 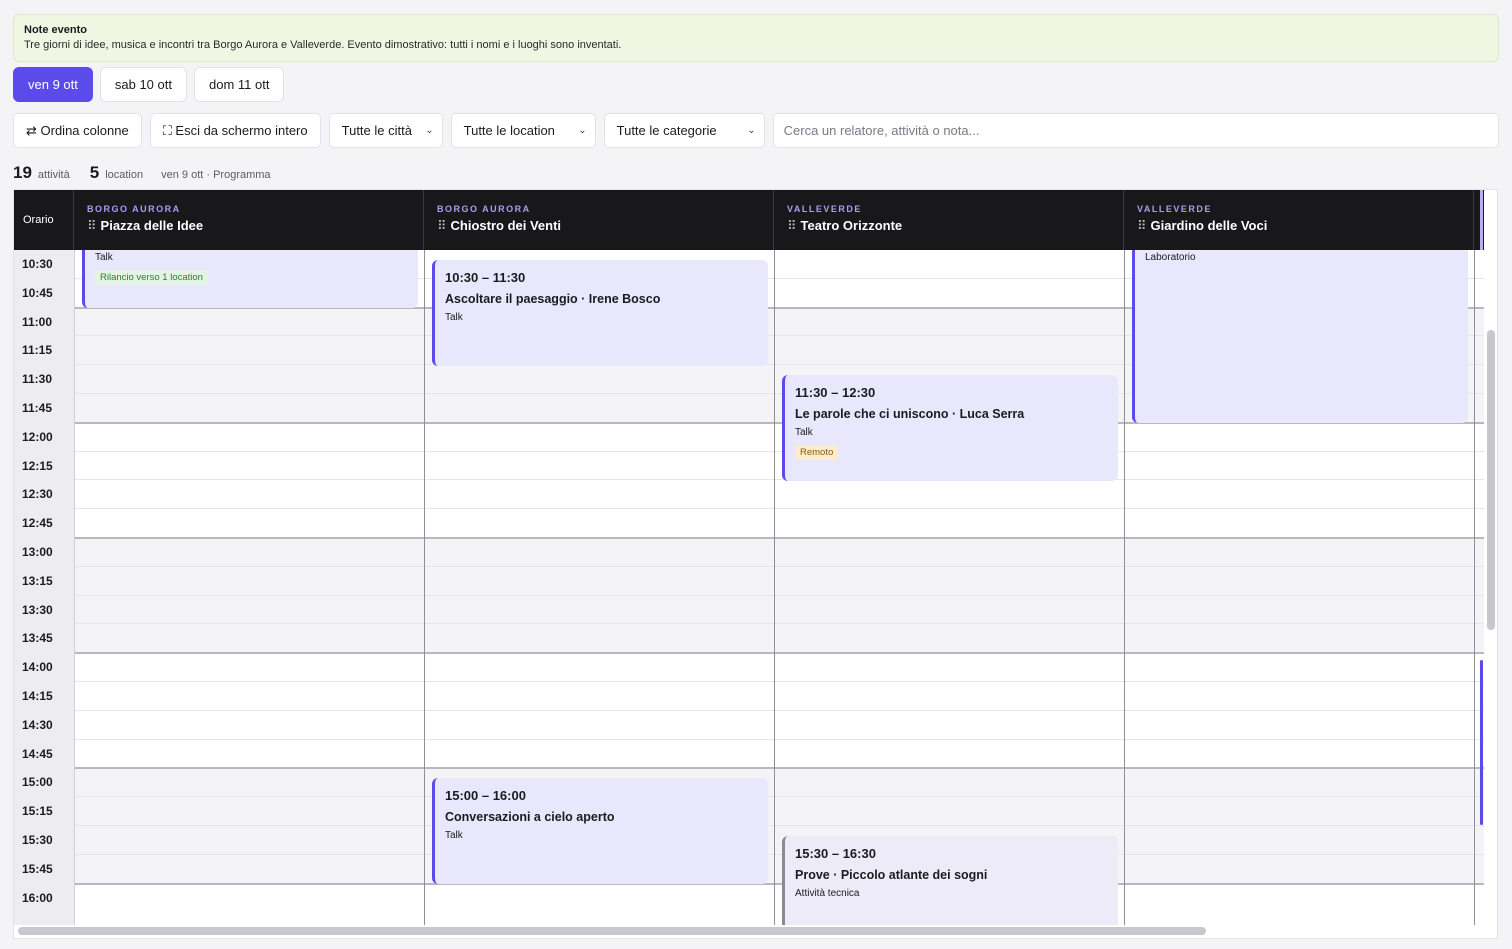 I want to click on day-tabs: ven 9 ott sab 10 ott dom 11 ott, so click(x=149, y=84).